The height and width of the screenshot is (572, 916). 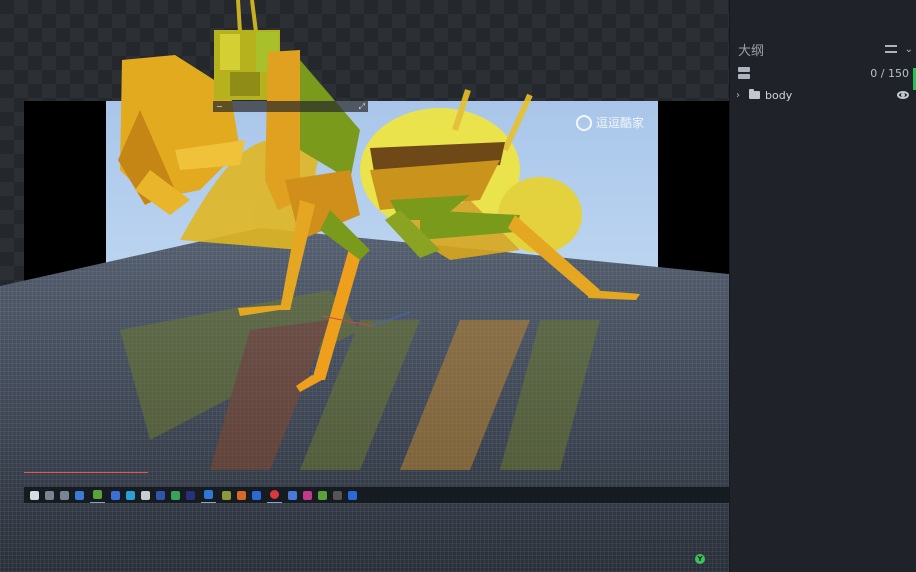 What do you see at coordinates (779, 95) in the screenshot?
I see `tree-item-label: body` at bounding box center [779, 95].